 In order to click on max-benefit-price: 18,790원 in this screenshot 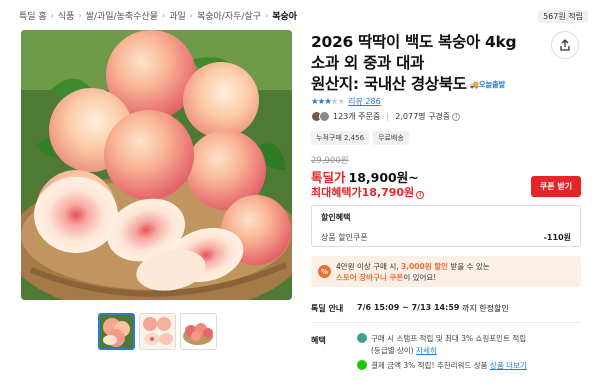, I will do `click(388, 192)`.